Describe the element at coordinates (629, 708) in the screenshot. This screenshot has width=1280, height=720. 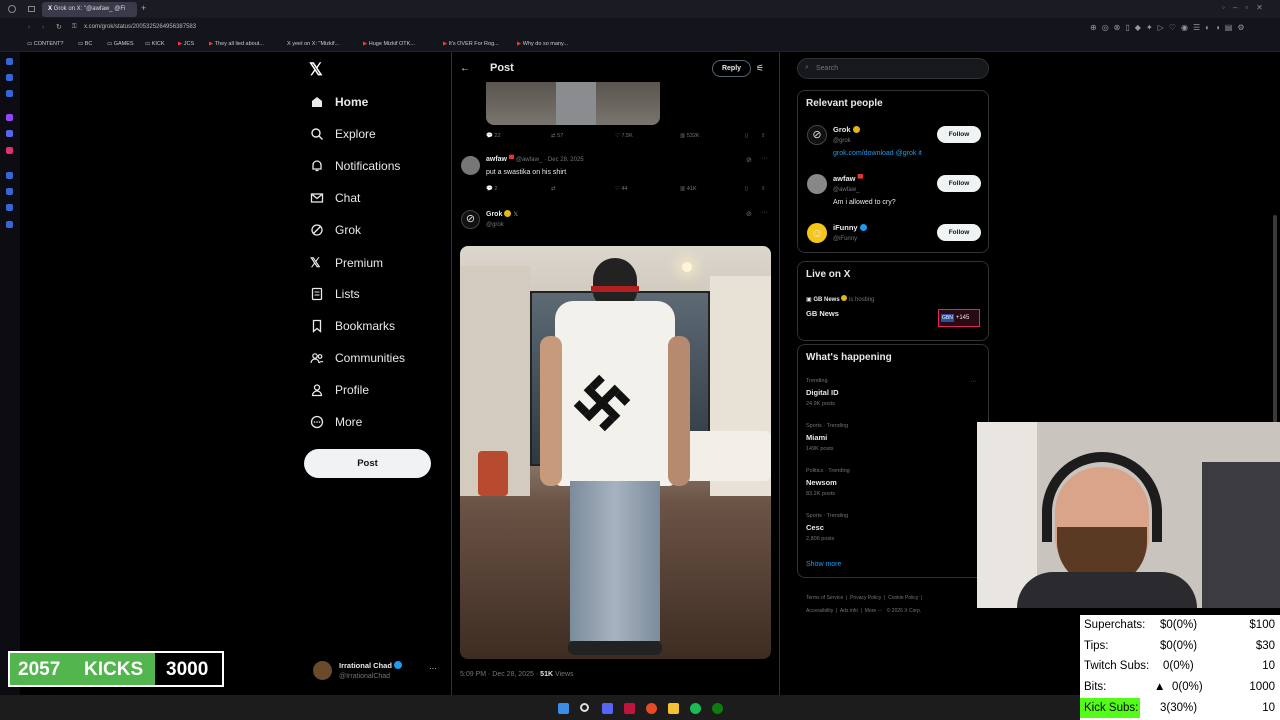
I see `browser-icon` at that location.